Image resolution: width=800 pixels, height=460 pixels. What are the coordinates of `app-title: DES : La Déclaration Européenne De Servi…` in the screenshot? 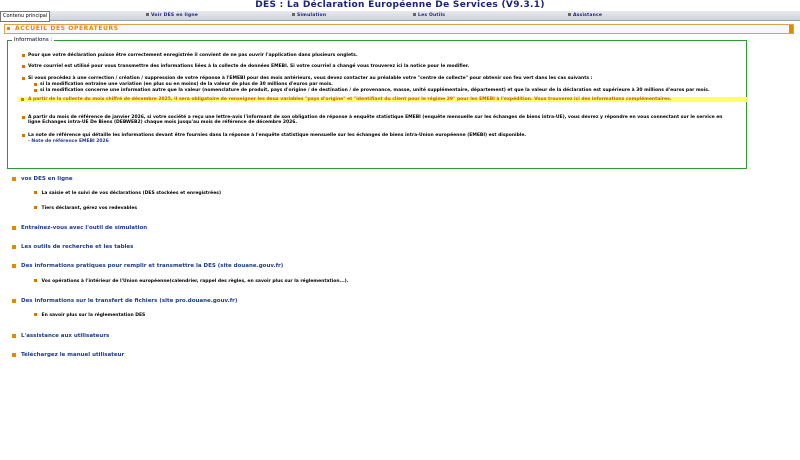 It's located at (400, 5).